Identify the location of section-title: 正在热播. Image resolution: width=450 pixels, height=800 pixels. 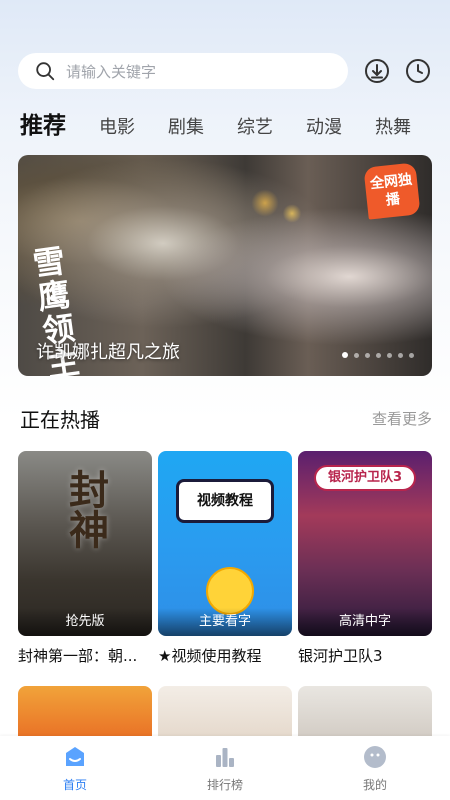
(60, 420).